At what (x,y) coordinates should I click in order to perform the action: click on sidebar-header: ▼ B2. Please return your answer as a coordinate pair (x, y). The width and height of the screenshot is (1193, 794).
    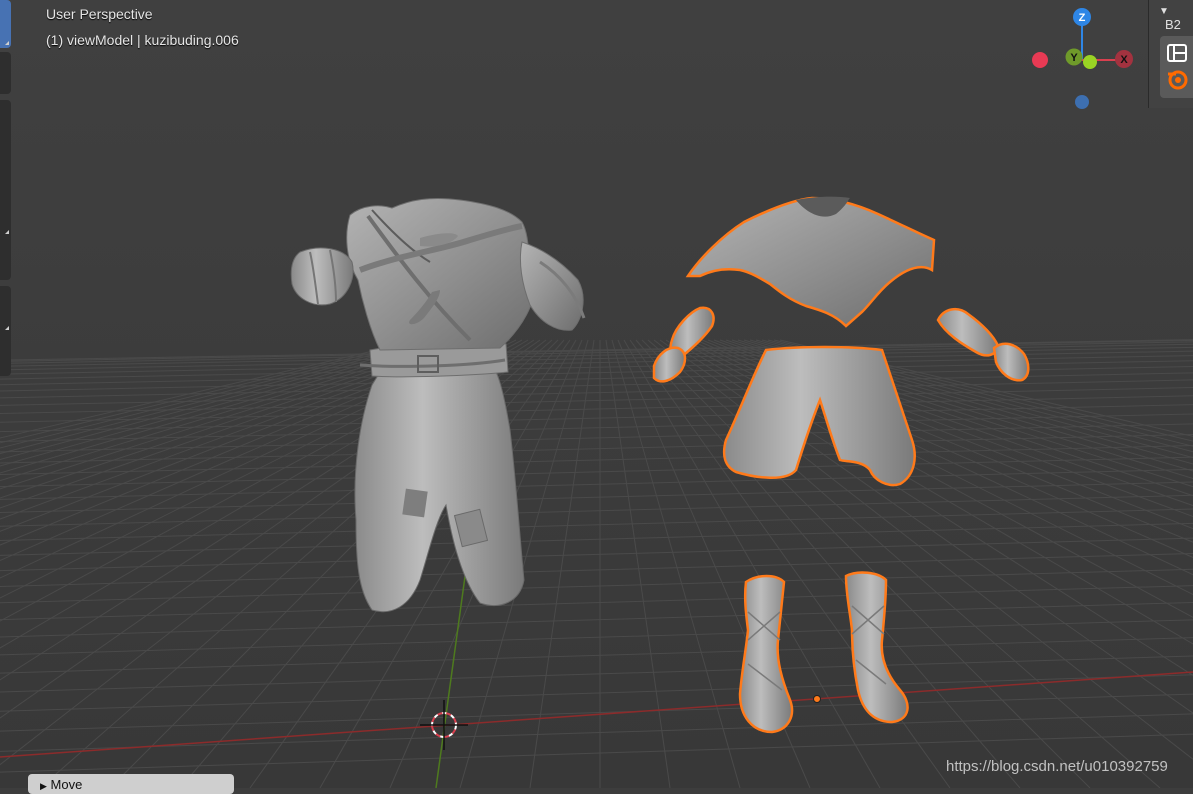
    Looking at the image, I should click on (1176, 17).